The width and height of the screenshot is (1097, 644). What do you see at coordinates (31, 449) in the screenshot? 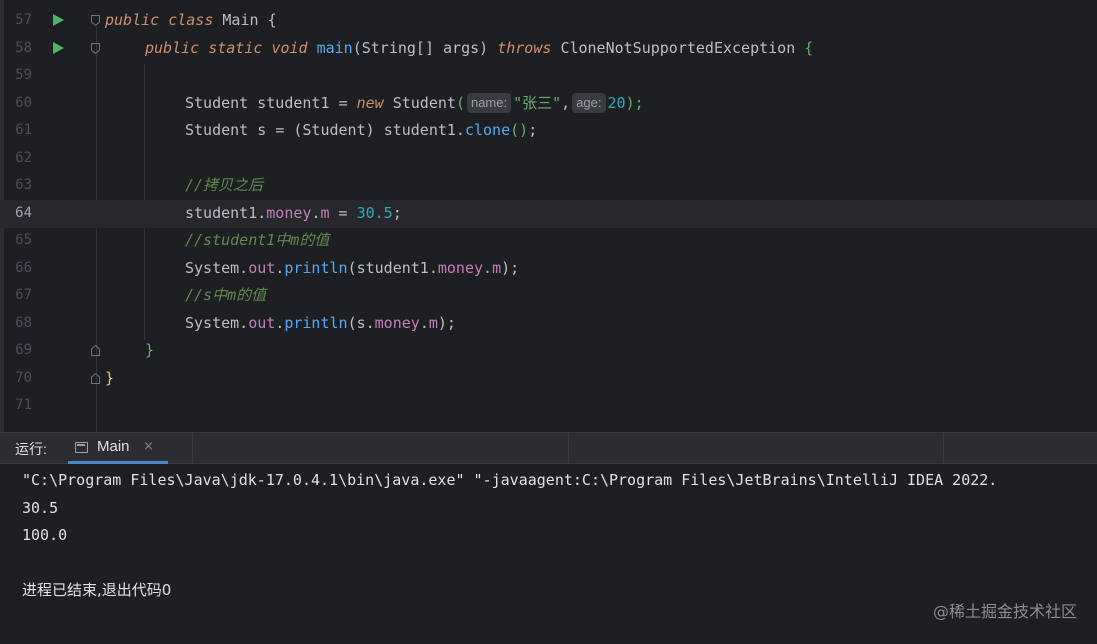
I see `run-label: 运行:` at bounding box center [31, 449].